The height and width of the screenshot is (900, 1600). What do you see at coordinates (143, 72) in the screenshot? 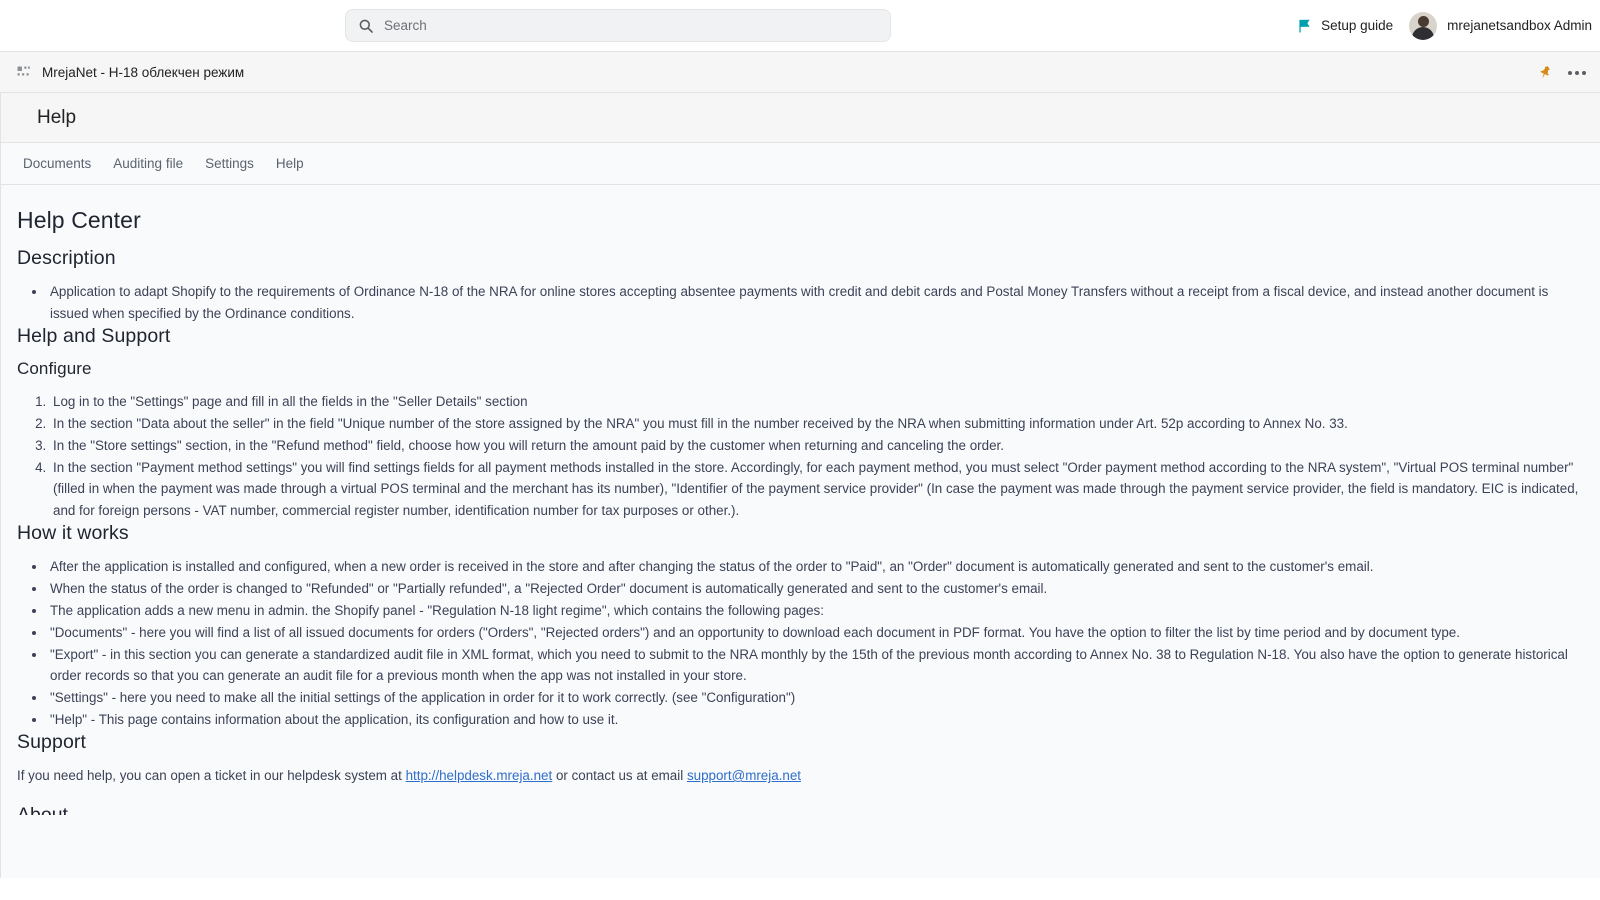
I see `app-title: MrejaNet - Н-18 облекчен режим` at bounding box center [143, 72].